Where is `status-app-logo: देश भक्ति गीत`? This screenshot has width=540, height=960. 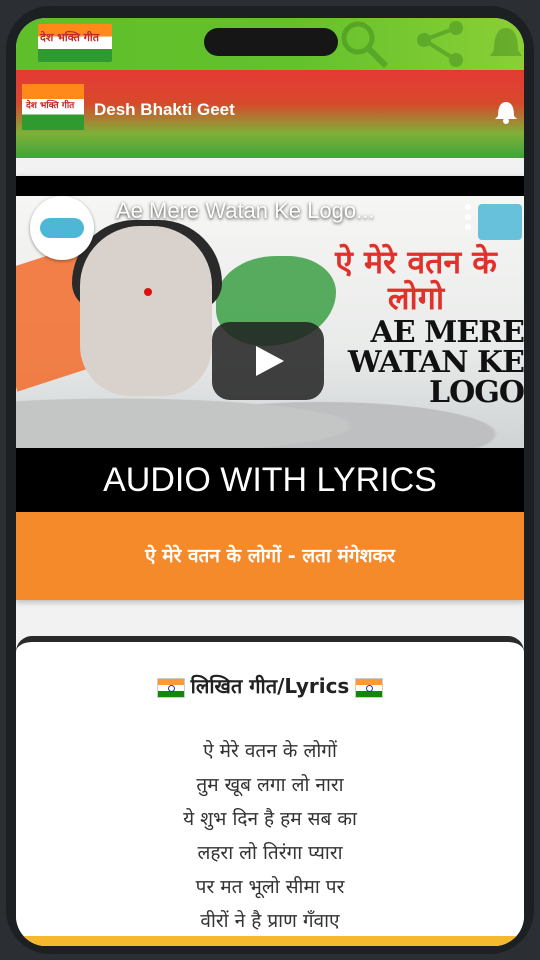
status-app-logo: देश भक्ति गीत is located at coordinates (75, 43).